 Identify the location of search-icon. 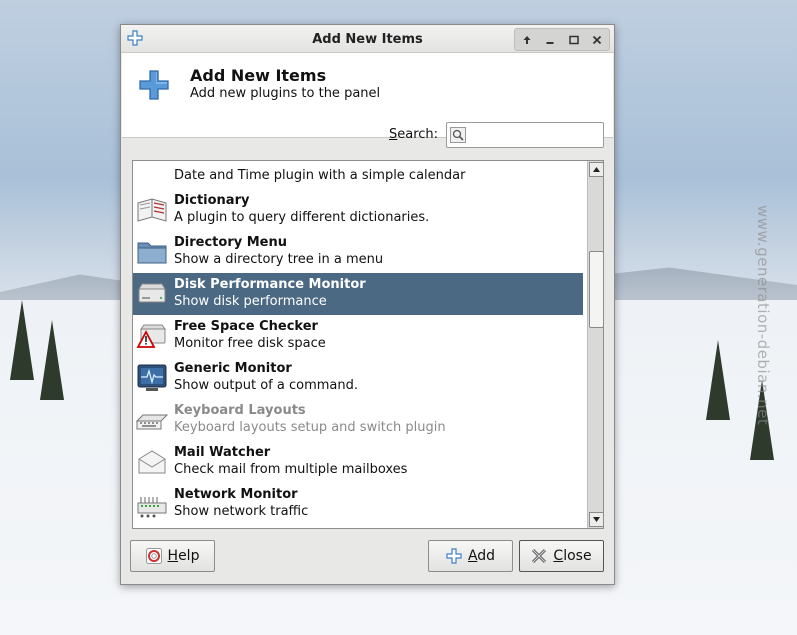
(458, 135).